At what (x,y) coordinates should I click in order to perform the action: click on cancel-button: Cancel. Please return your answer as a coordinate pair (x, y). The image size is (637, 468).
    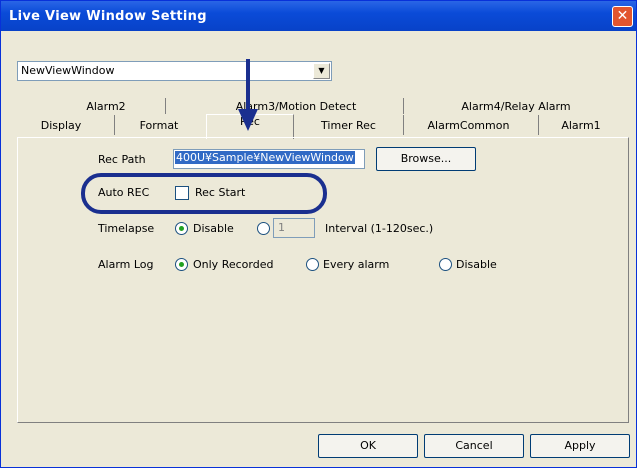
    Looking at the image, I should click on (474, 446).